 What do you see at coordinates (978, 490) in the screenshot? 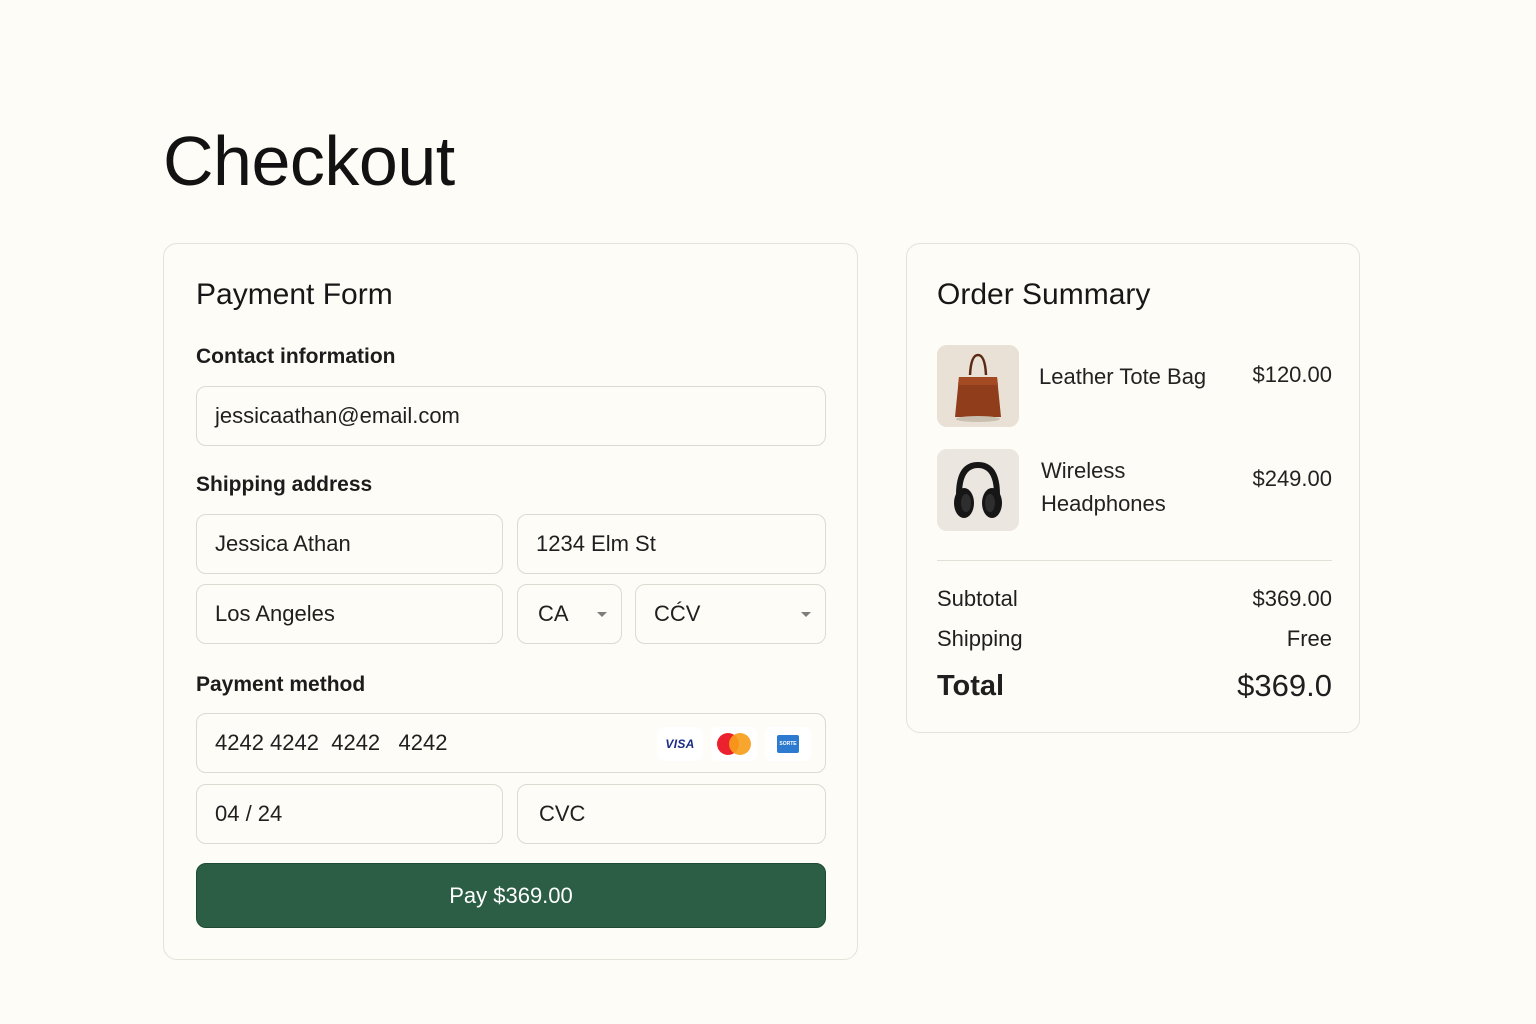
I see `headphones-icon` at bounding box center [978, 490].